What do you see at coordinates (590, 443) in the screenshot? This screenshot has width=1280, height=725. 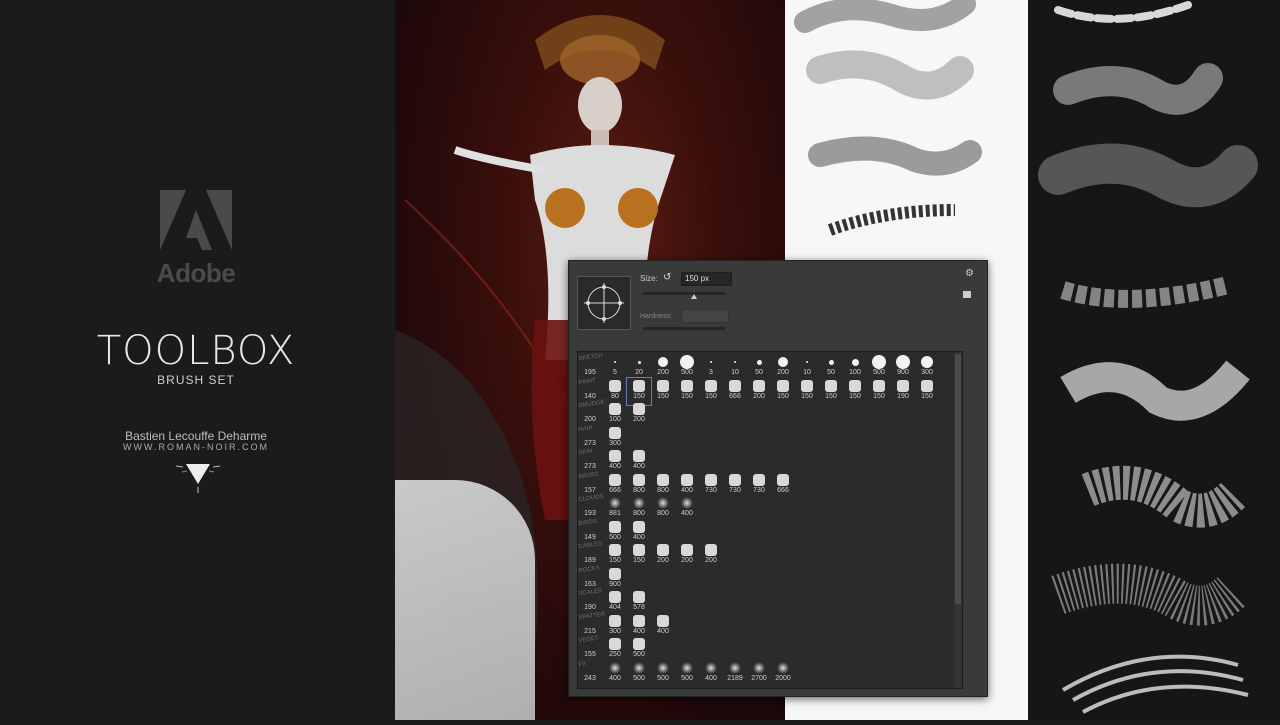 I see `brush-size-value: 273` at bounding box center [590, 443].